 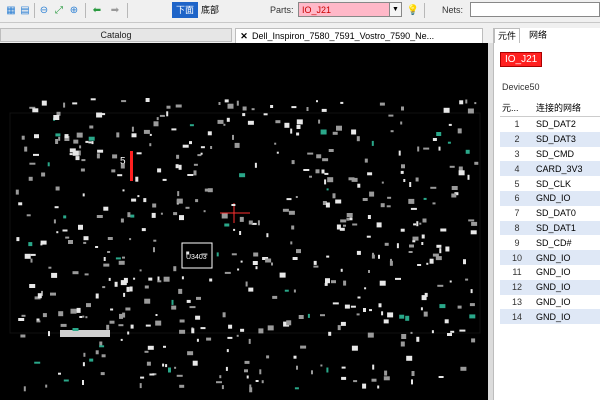 I want to click on zoom-out-icon: ⊖, so click(x=44, y=10).